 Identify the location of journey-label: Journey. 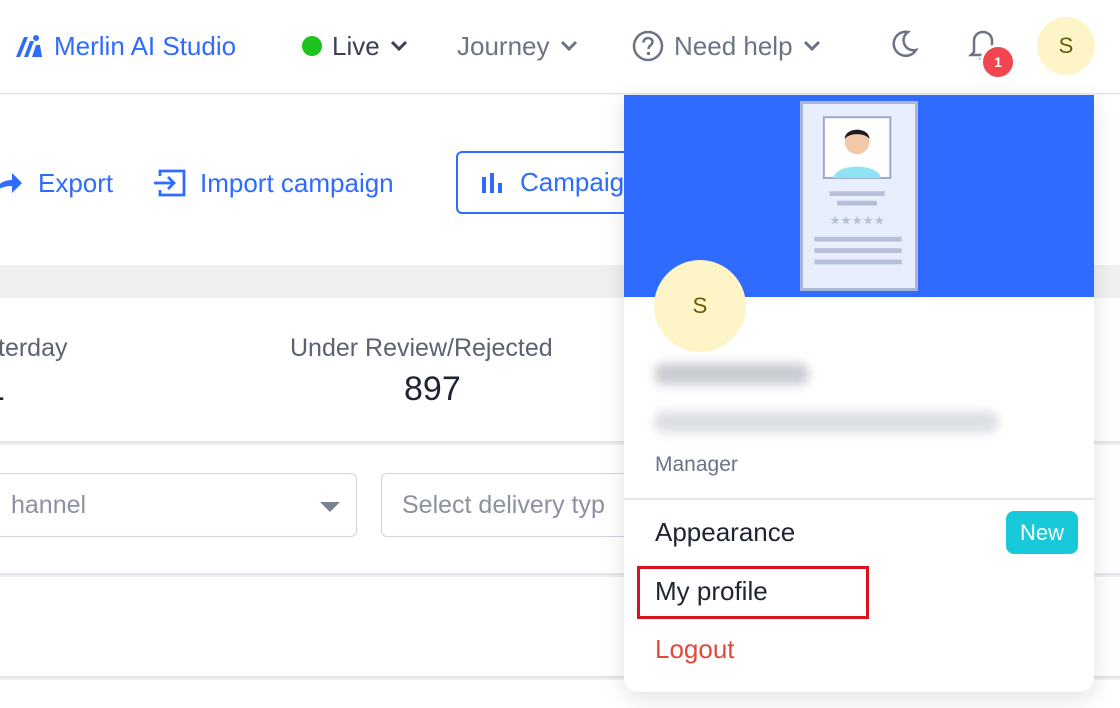
(503, 45).